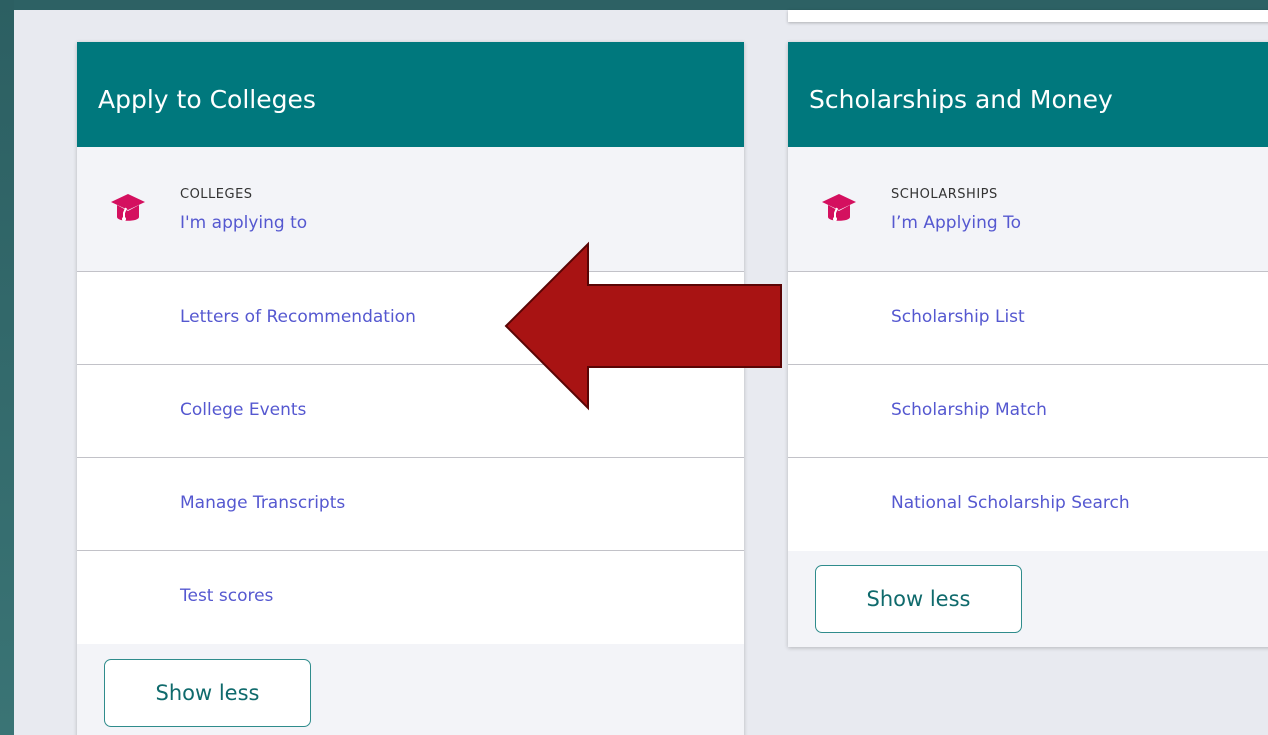  Describe the element at coordinates (410, 411) in the screenshot. I see `list-item: College Events` at that location.